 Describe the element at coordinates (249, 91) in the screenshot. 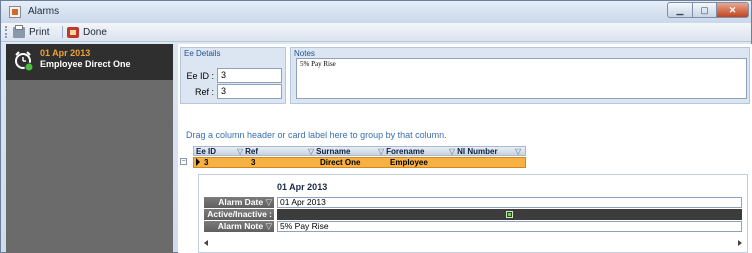

I see `ref-field: 3` at that location.